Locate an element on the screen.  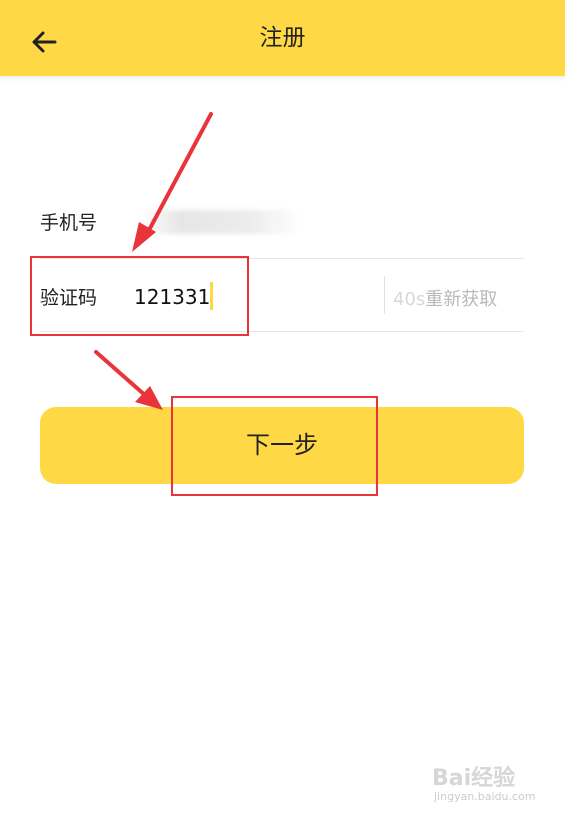
watermark-url: jingyan.baidu.com is located at coordinates (485, 796).